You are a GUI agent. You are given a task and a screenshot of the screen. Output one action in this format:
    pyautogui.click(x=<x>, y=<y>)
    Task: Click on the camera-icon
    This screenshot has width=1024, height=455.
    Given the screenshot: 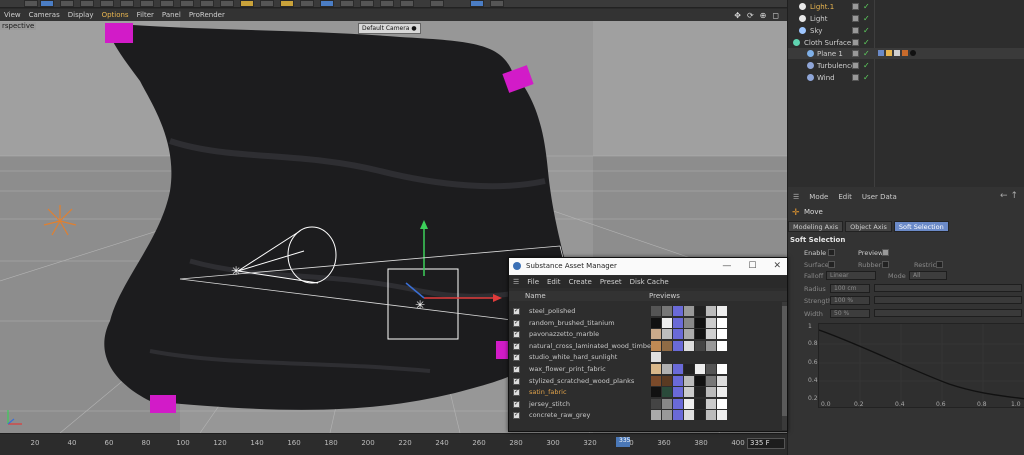 What is the action you would take?
    pyautogui.click(x=387, y=3)
    